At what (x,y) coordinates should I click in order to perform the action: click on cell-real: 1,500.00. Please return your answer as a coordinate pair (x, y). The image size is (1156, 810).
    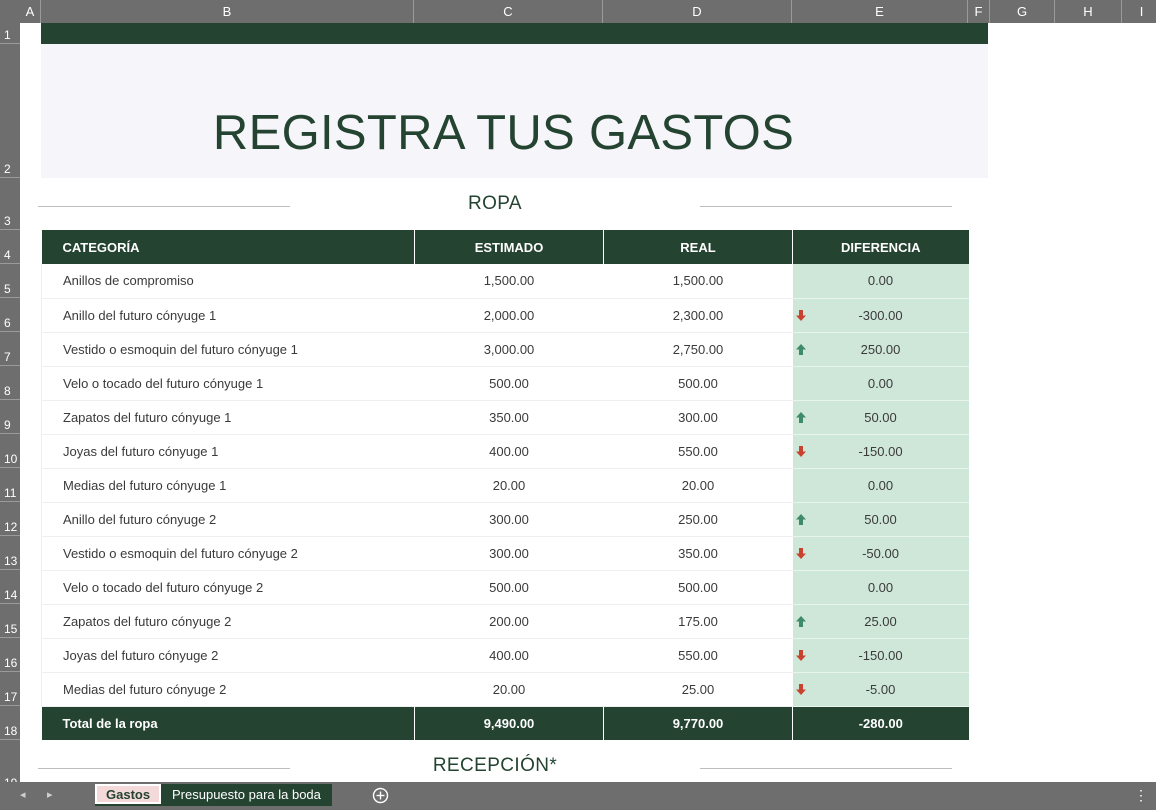
    Looking at the image, I should click on (698, 281).